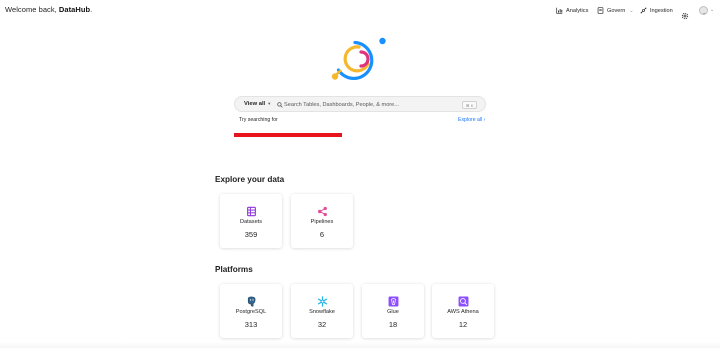  I want to click on chevron-down-icon: ⌄, so click(631, 10).